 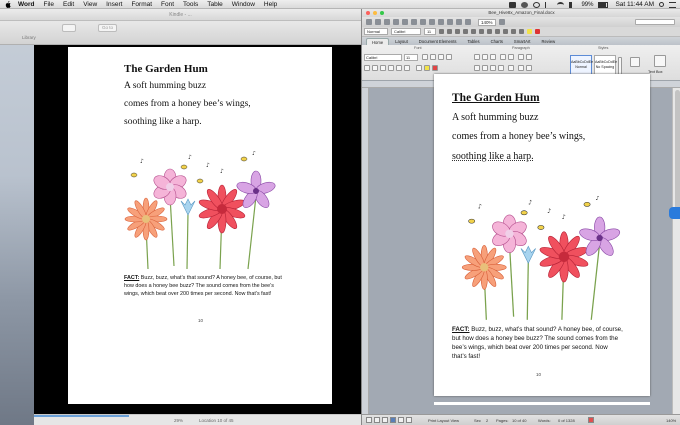 What do you see at coordinates (529, 57) in the screenshot?
I see `show-marks-icon` at bounding box center [529, 57].